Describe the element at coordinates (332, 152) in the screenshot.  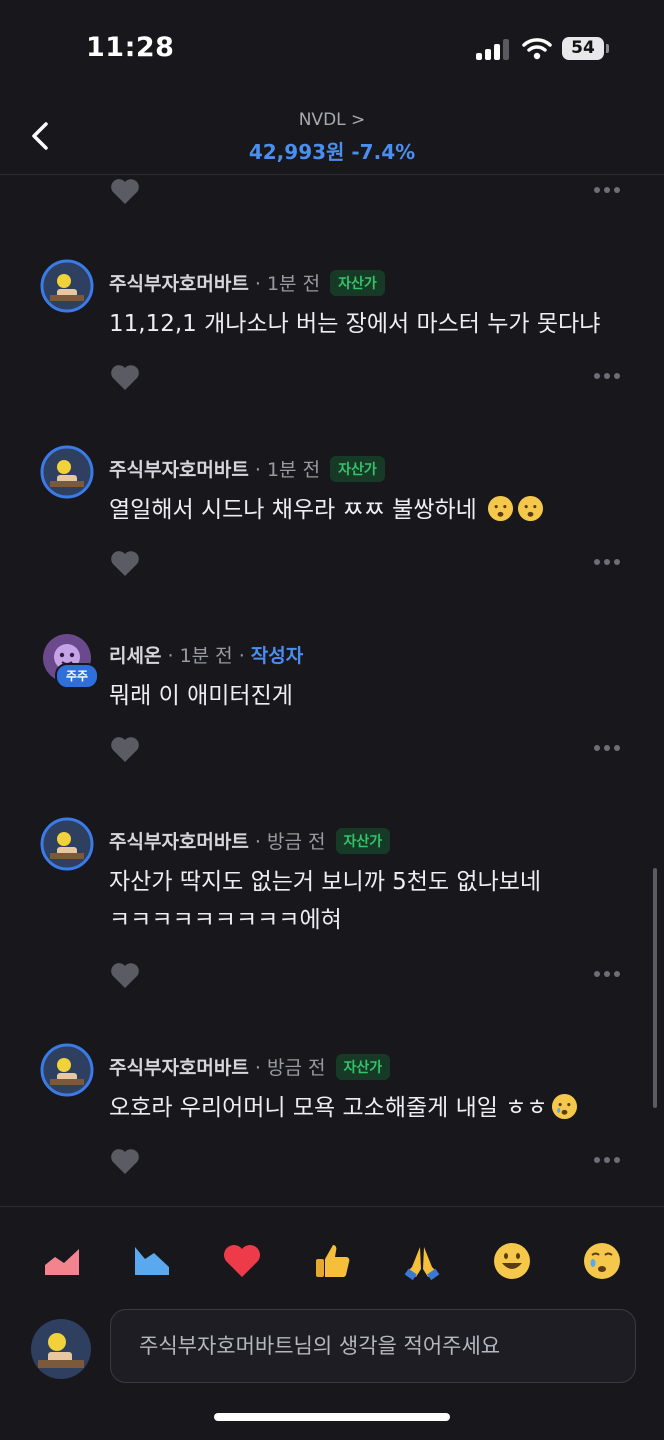
I see `price-change: 42,993원 -7.4%` at that location.